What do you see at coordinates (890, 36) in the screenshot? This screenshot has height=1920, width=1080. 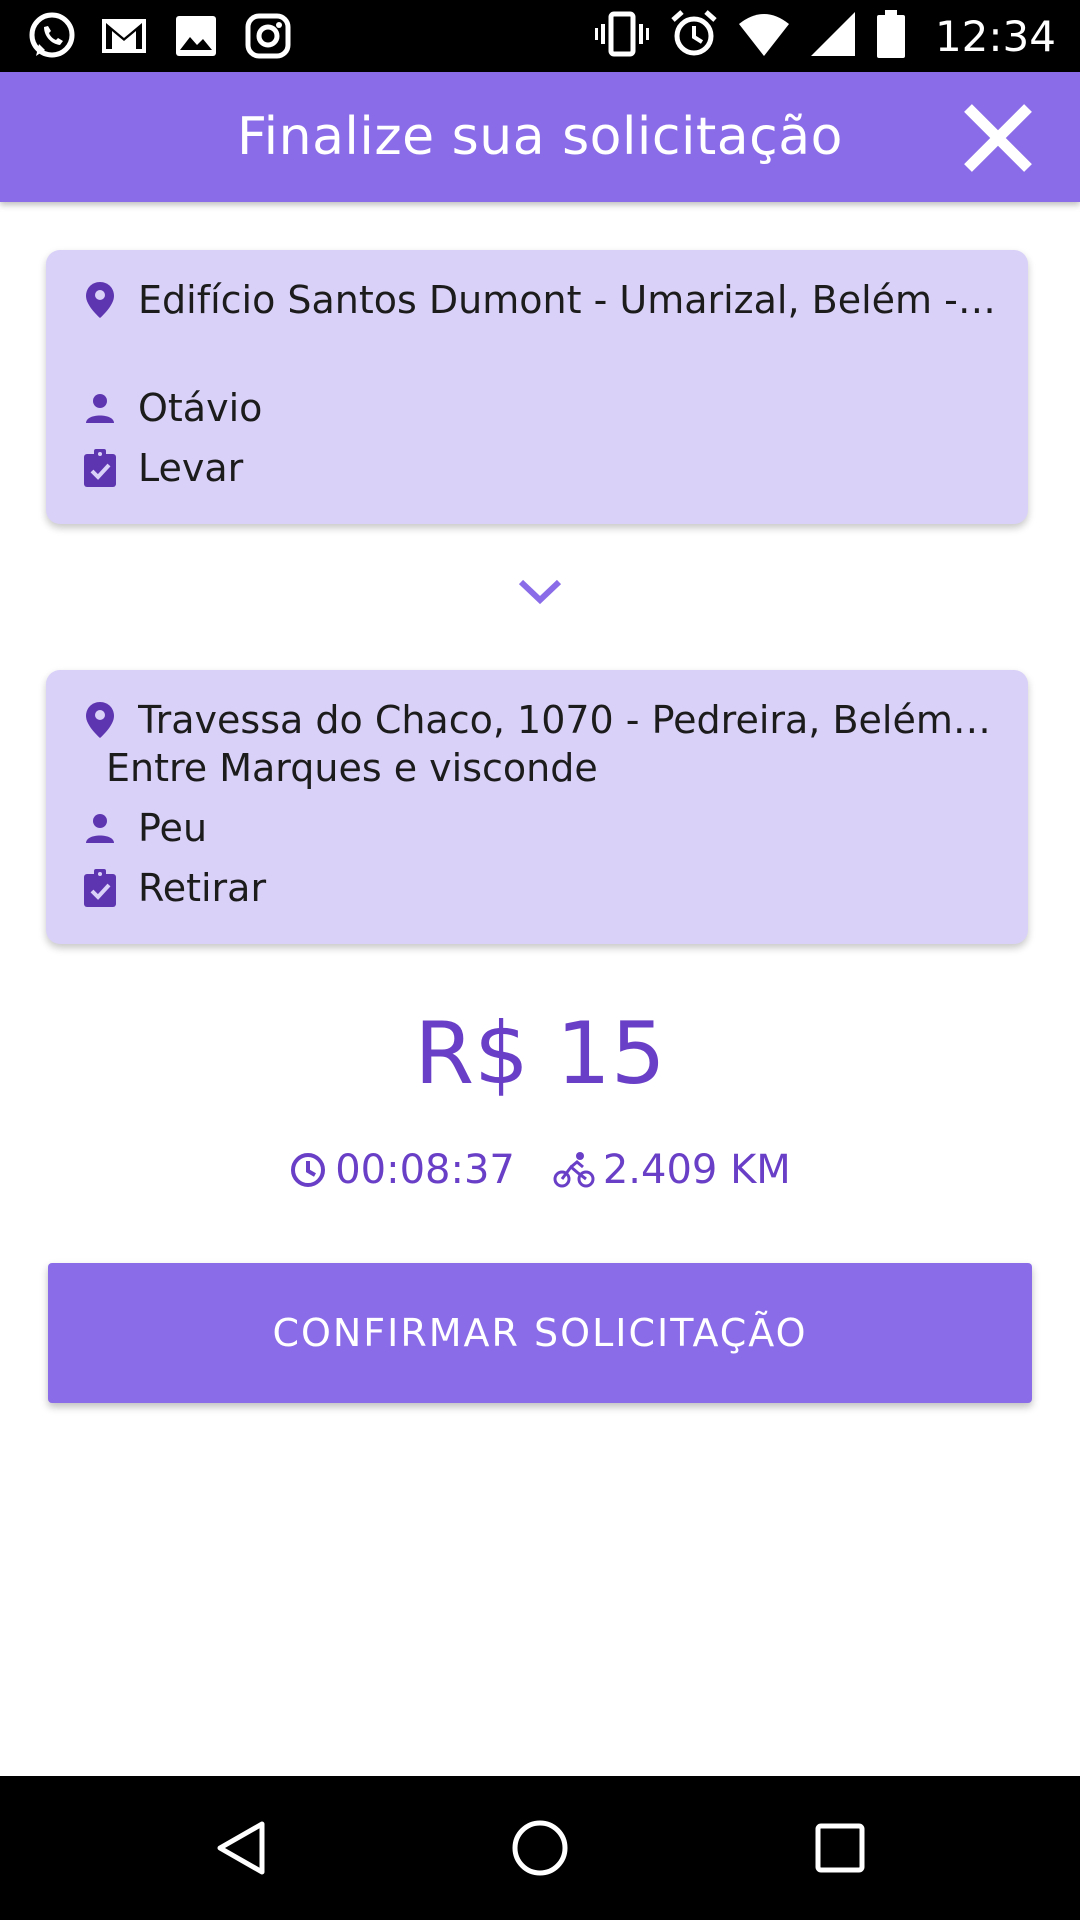 I see `battery-icon` at bounding box center [890, 36].